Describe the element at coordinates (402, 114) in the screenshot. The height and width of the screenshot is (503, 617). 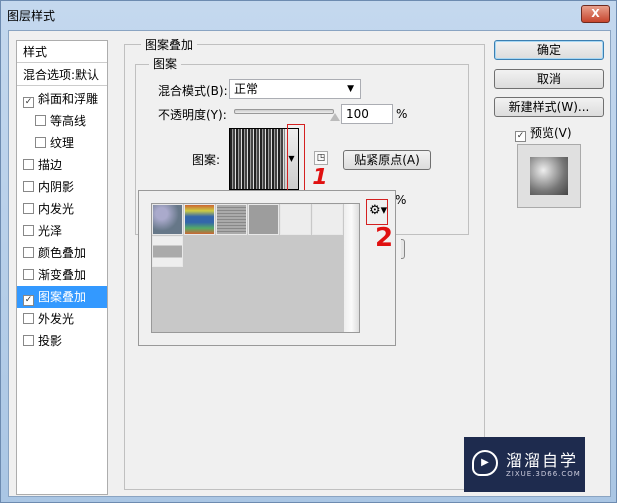
I see `opacity-unit: %` at that location.